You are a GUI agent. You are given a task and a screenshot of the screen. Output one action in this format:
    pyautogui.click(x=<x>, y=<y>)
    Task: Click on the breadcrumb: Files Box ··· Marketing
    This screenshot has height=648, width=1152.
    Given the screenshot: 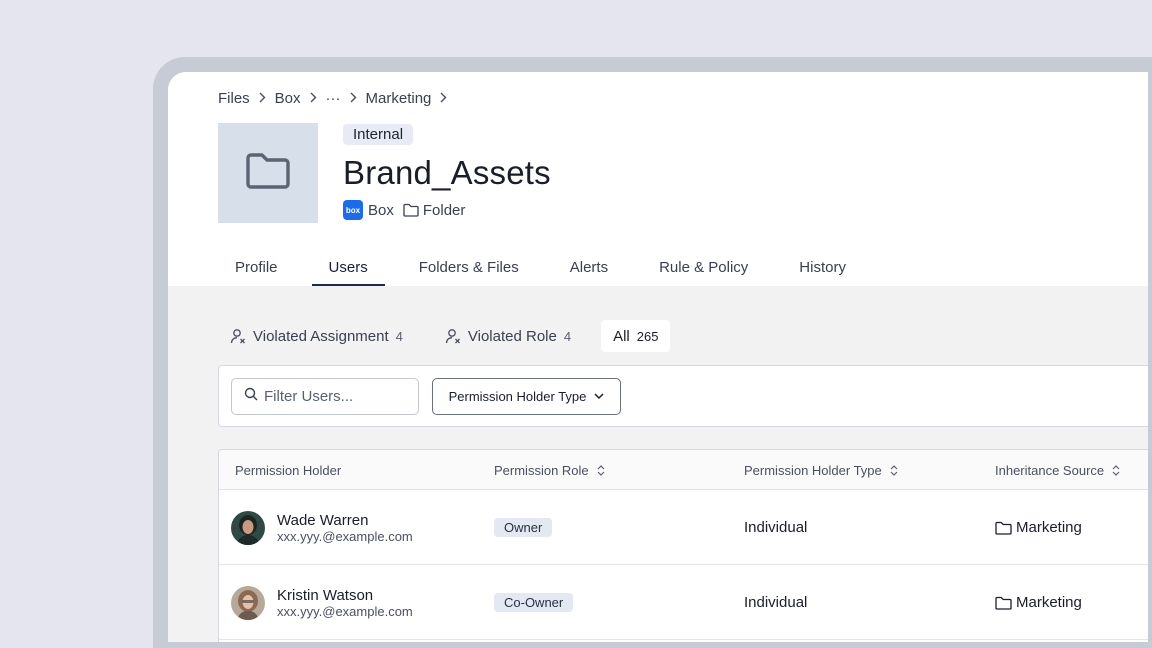 What is the action you would take?
    pyautogui.click(x=337, y=98)
    